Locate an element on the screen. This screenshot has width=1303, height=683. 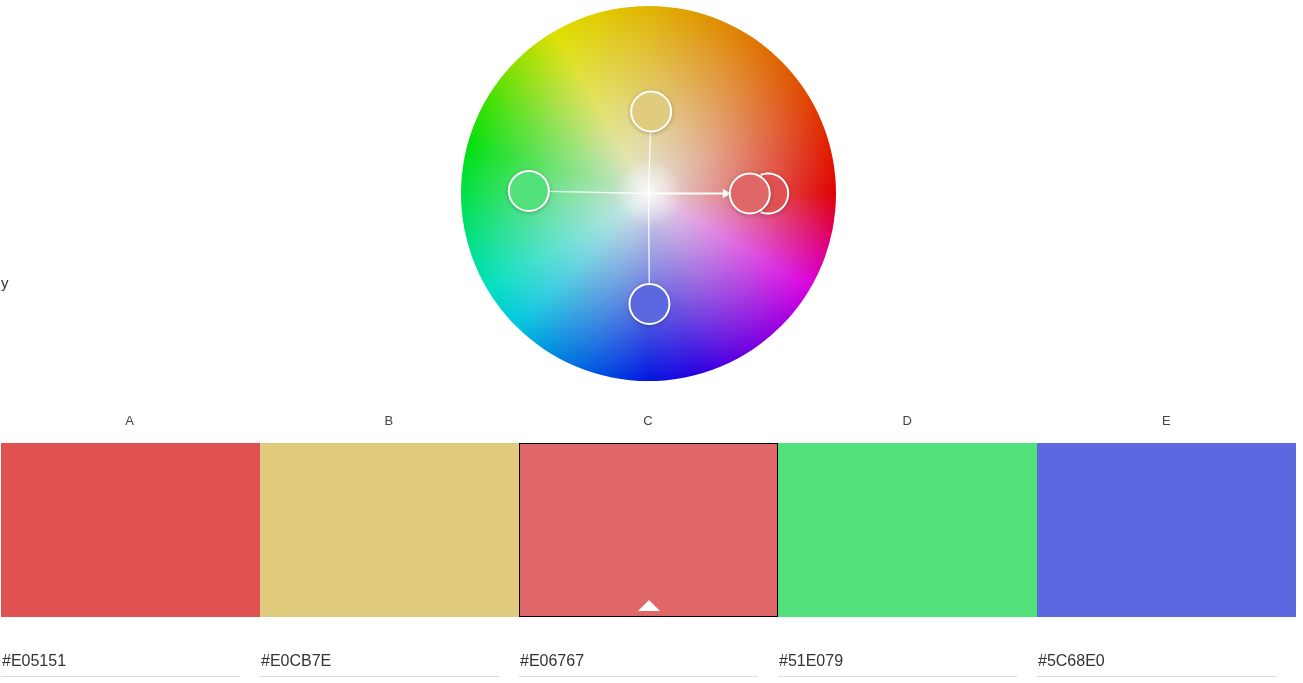
hex-input: #E05151 is located at coordinates (120, 661).